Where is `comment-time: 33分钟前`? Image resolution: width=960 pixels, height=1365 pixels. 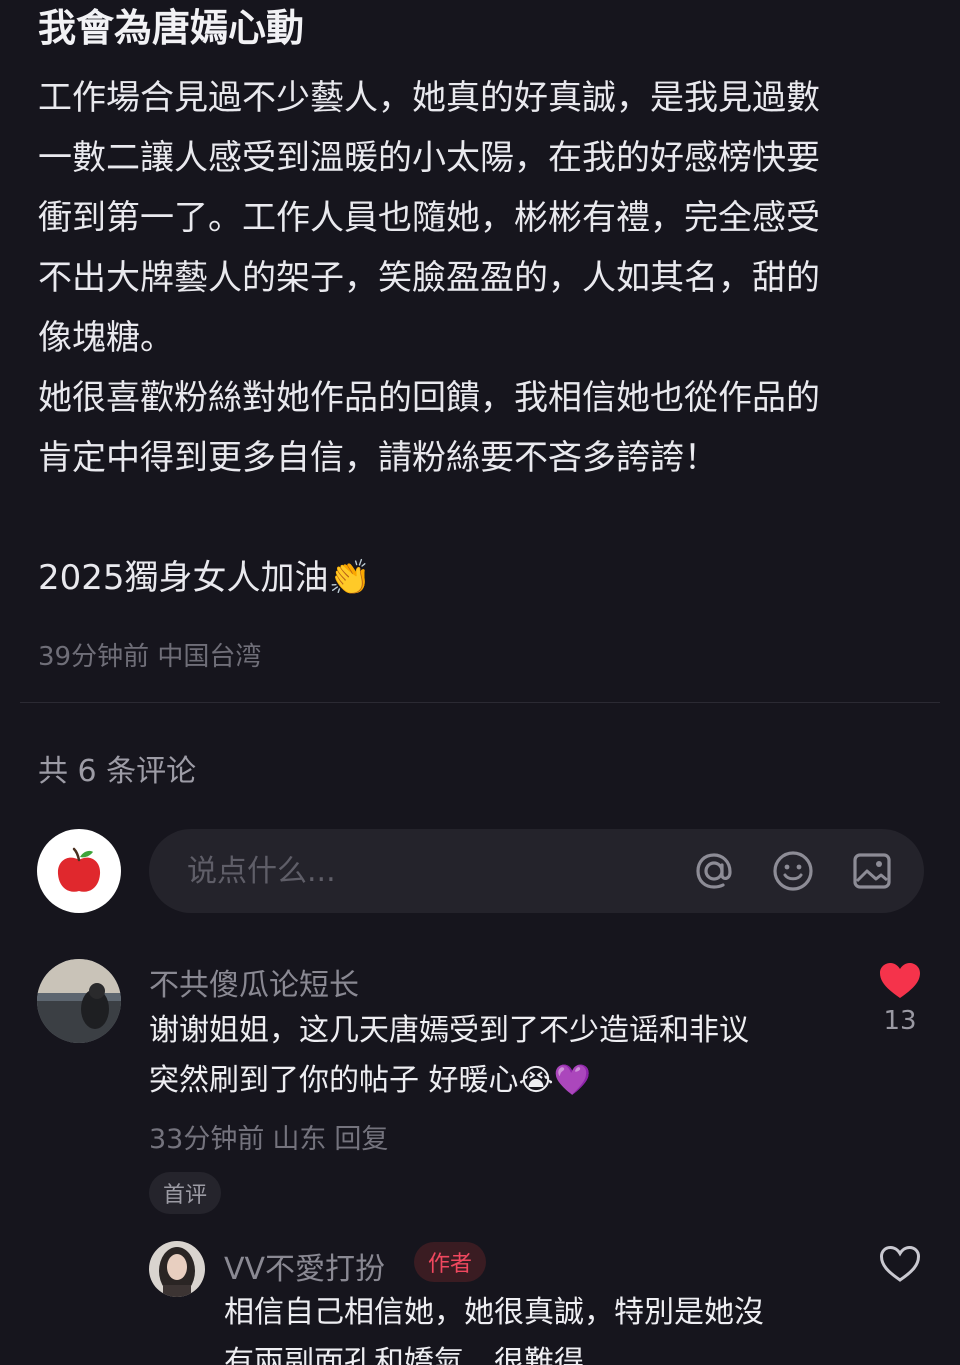 comment-time: 33分钟前 is located at coordinates (207, 1139).